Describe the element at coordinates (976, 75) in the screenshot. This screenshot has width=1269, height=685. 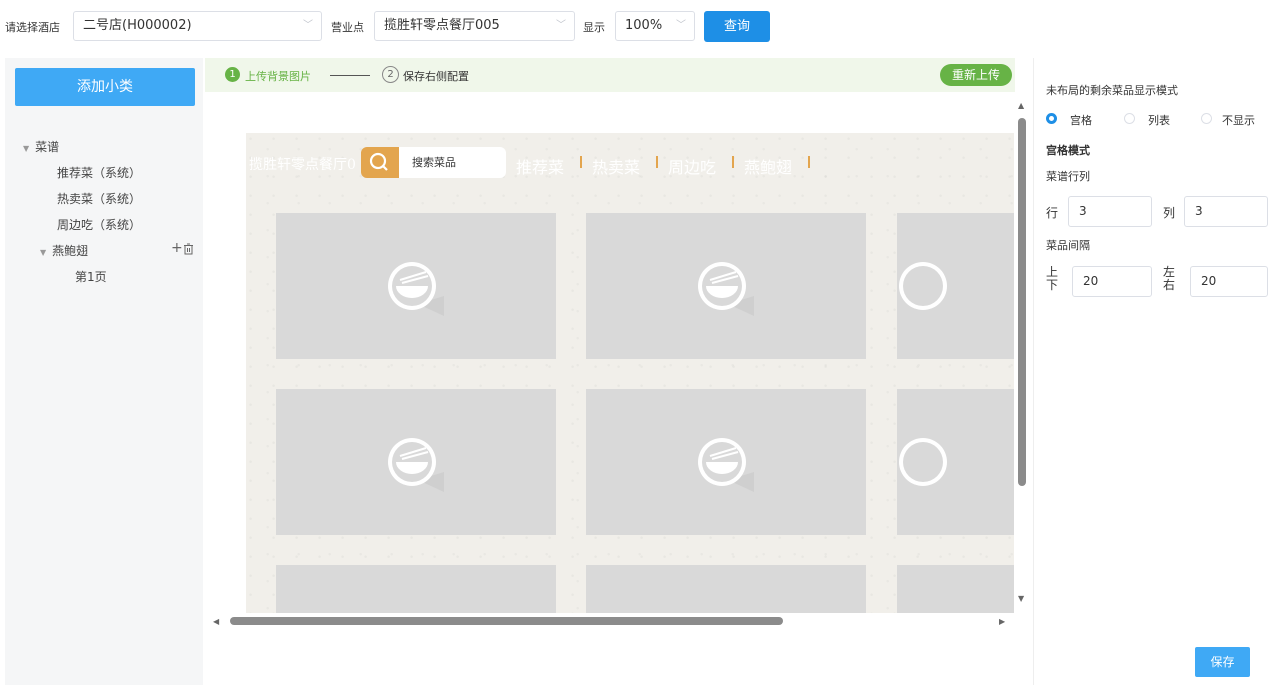
I see `reupload-button: 重新上传` at that location.